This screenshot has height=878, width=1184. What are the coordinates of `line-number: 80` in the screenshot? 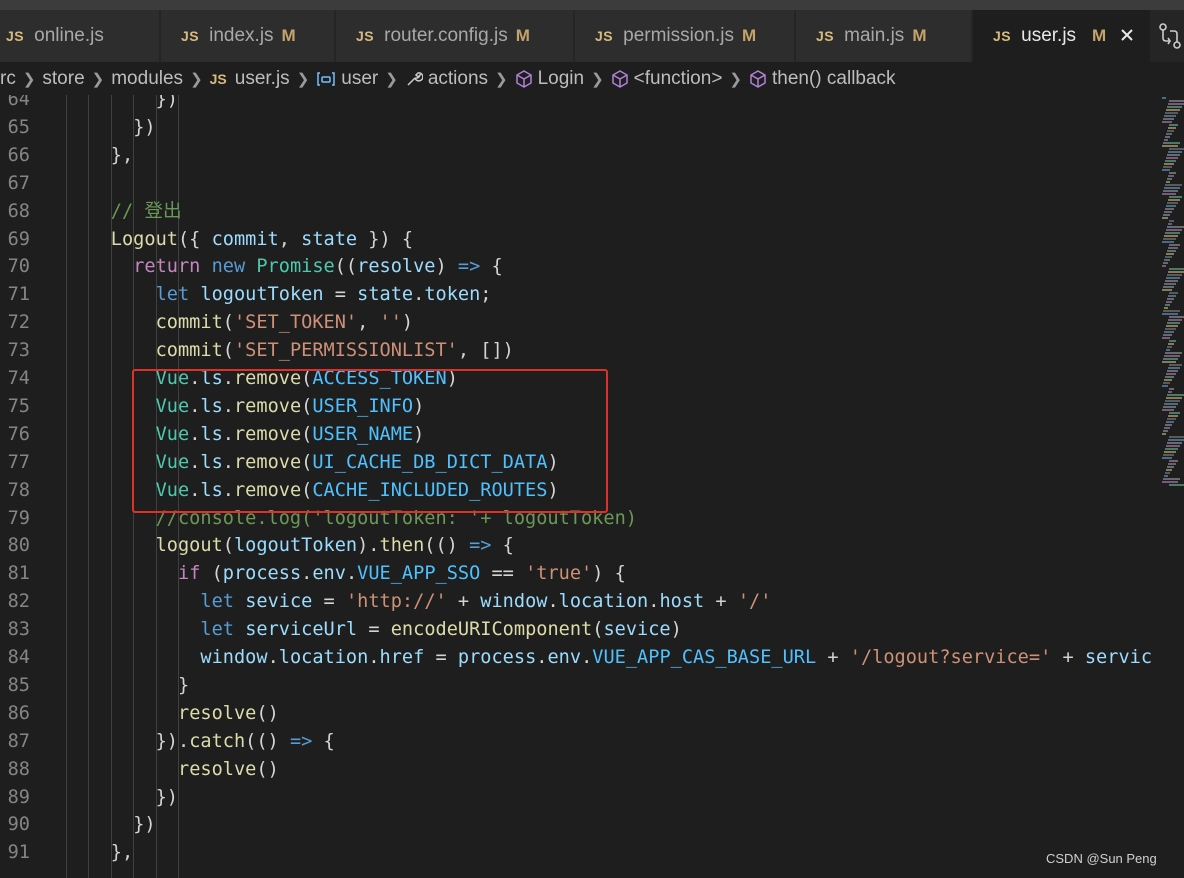 It's located at (18, 546).